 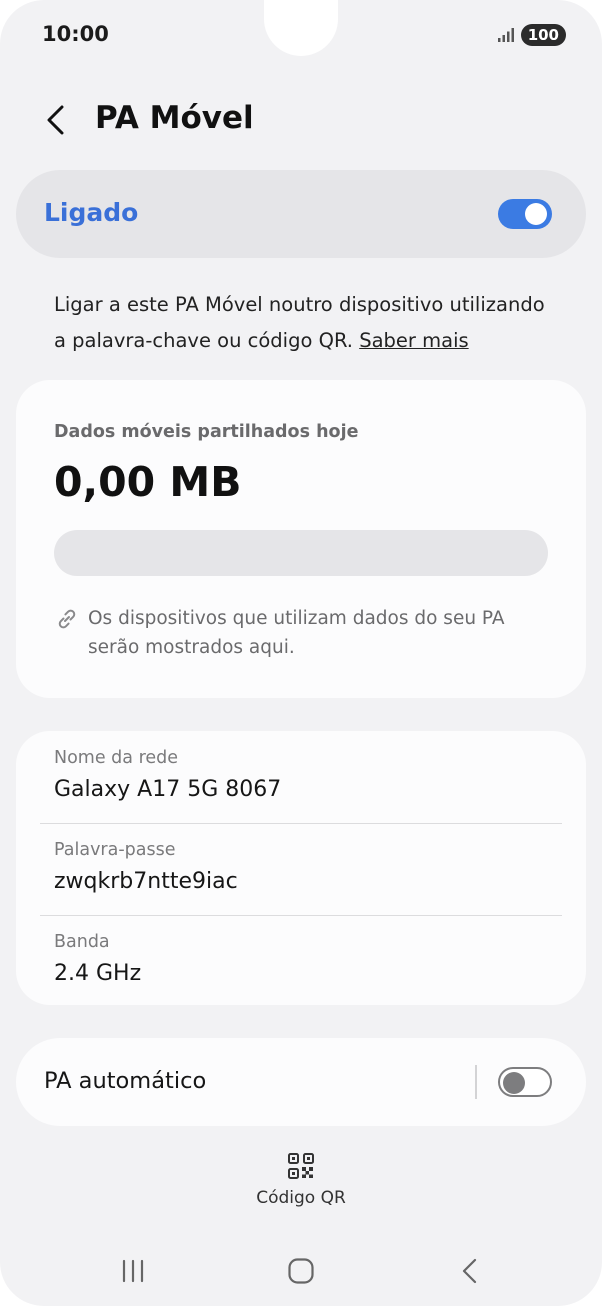 I want to click on band-value: 2.4 GHz, so click(x=98, y=973).